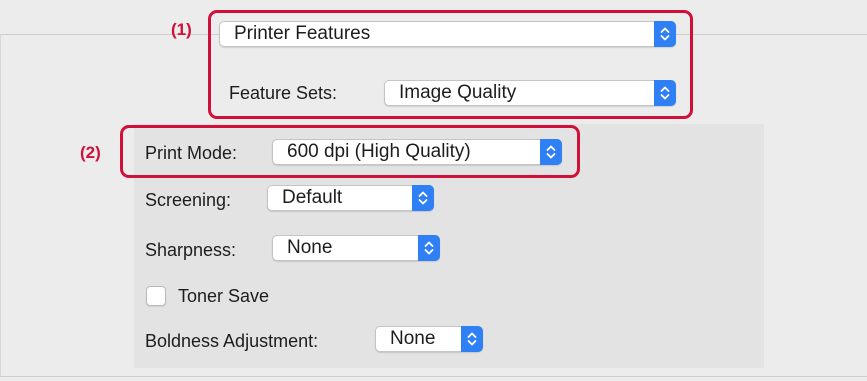  I want to click on screening-label: Screening:, so click(188, 200).